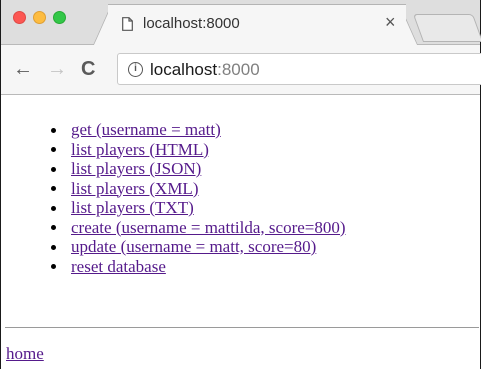 Image resolution: width=481 pixels, height=369 pixels. Describe the element at coordinates (88, 69) in the screenshot. I see `reload-icon: C` at that location.